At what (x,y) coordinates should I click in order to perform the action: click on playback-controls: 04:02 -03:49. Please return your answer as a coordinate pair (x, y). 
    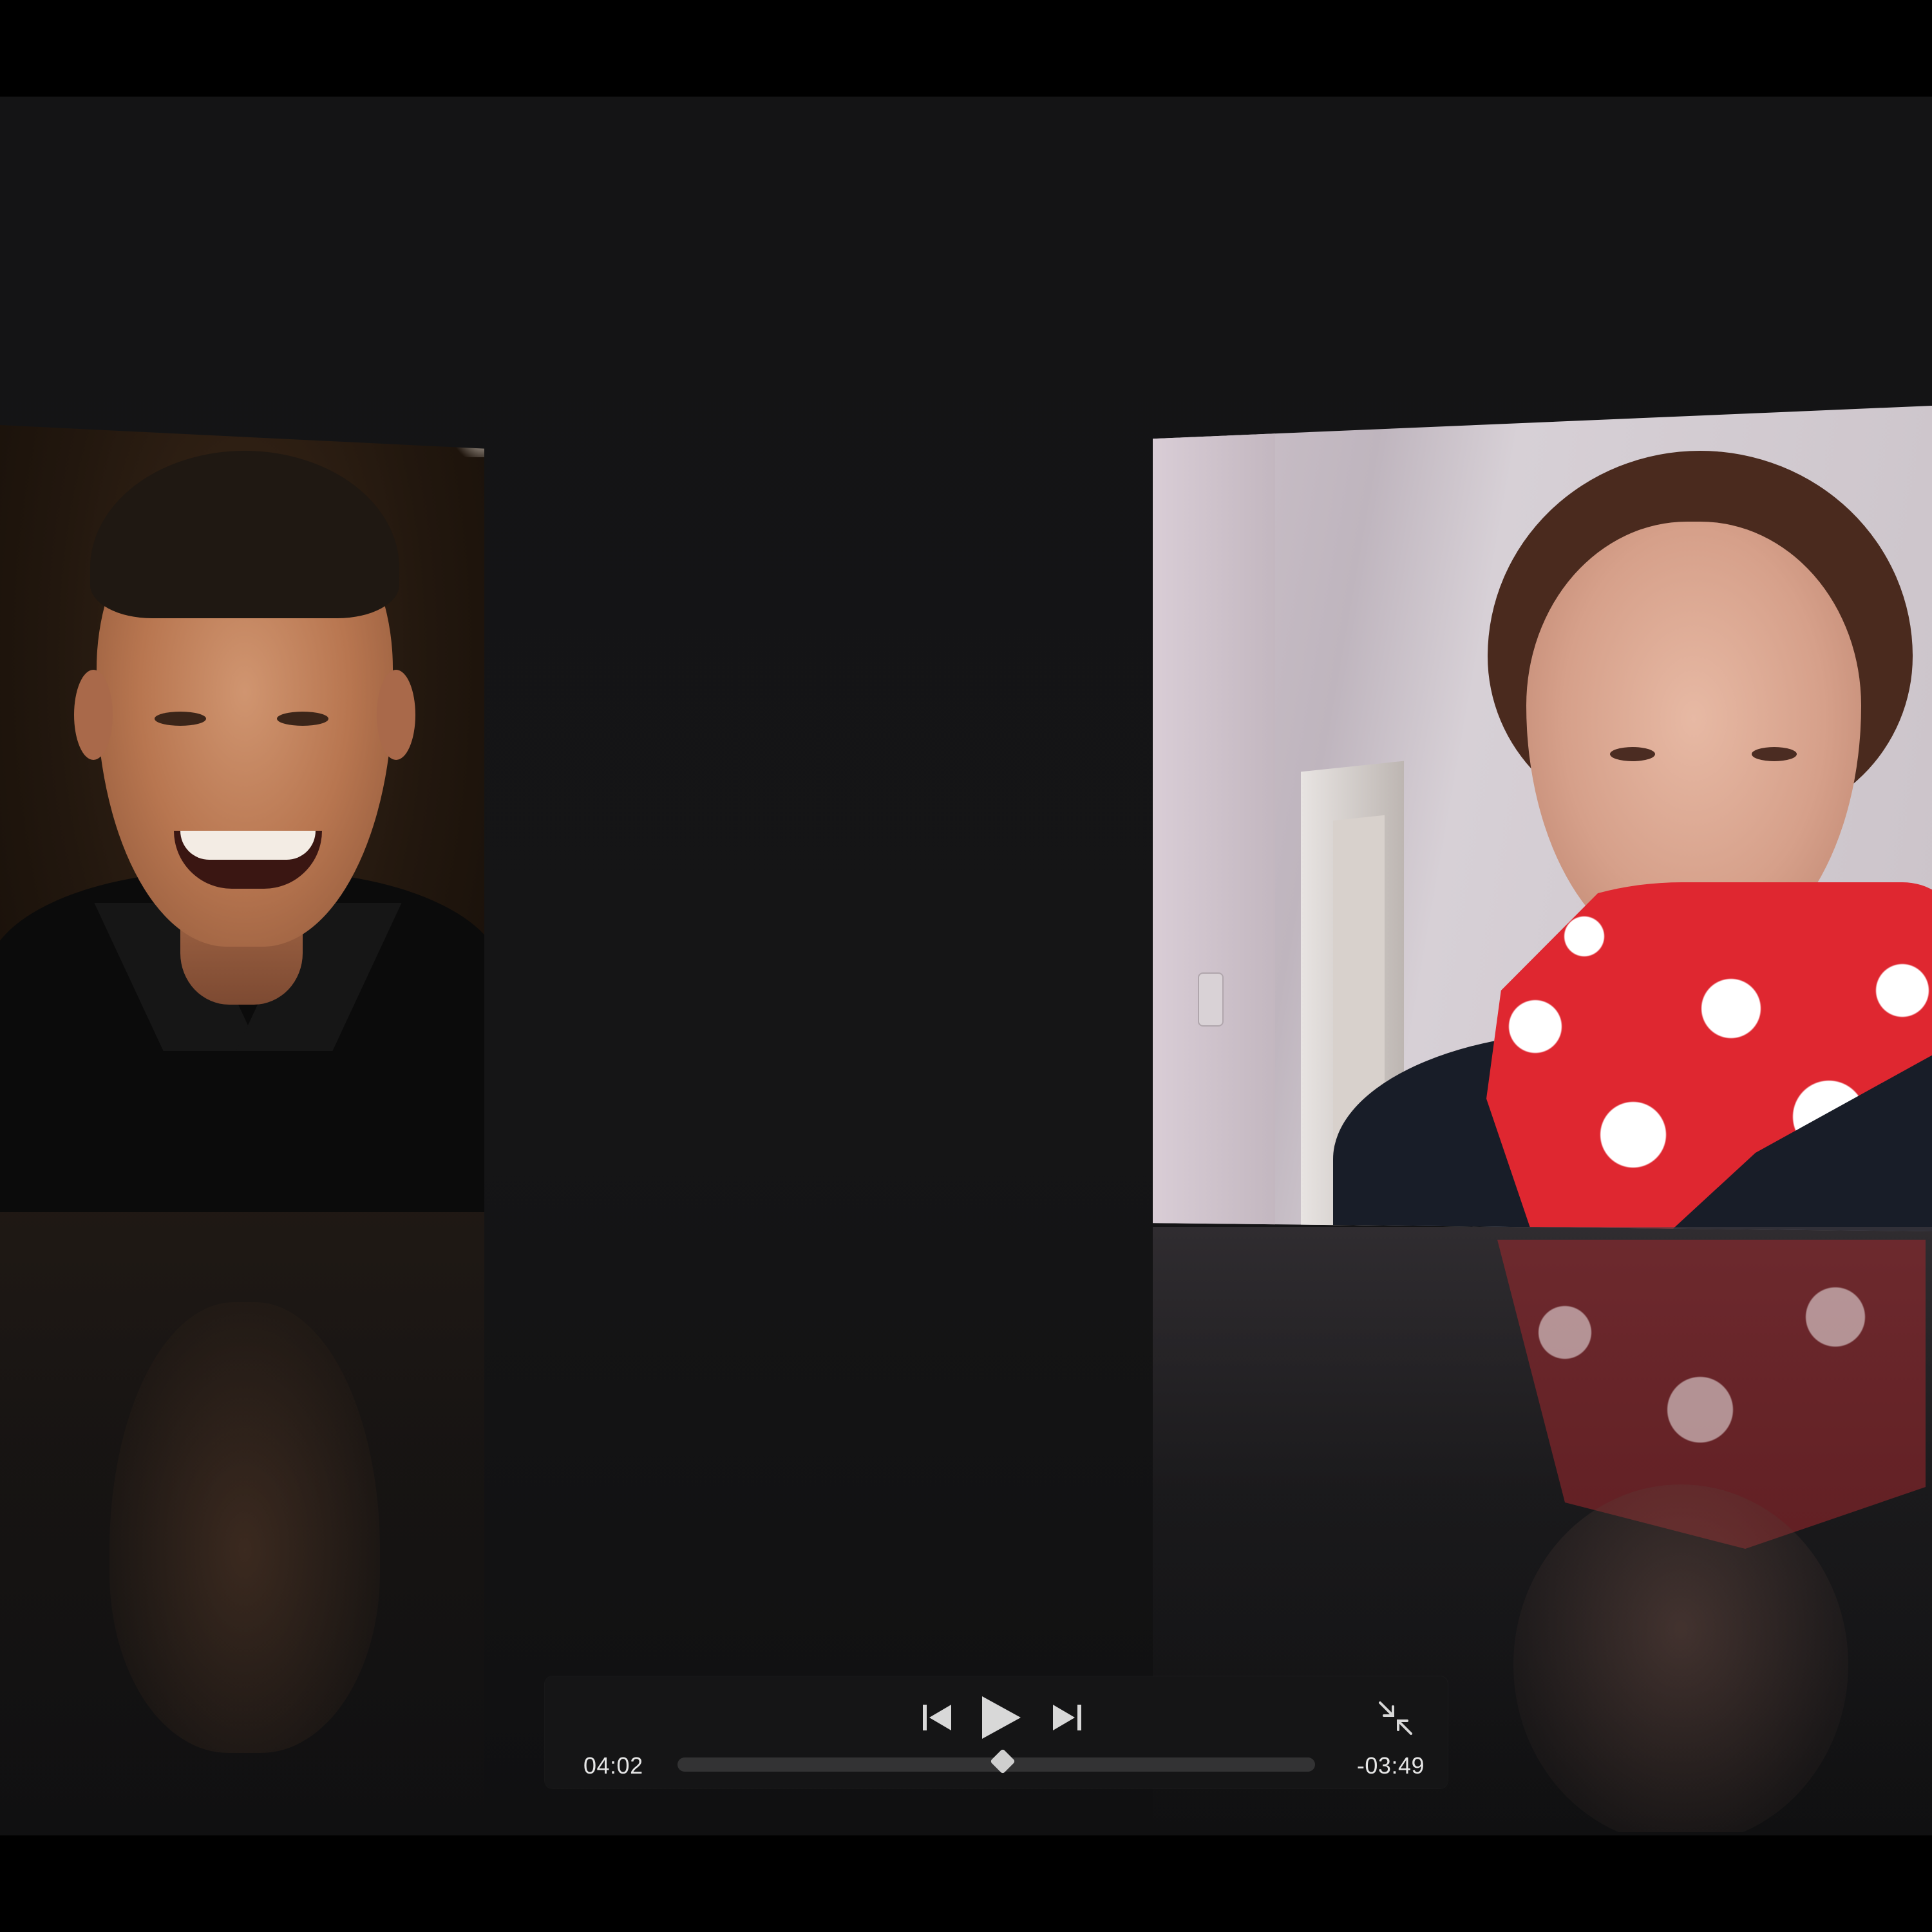
    Looking at the image, I should click on (997, 1732).